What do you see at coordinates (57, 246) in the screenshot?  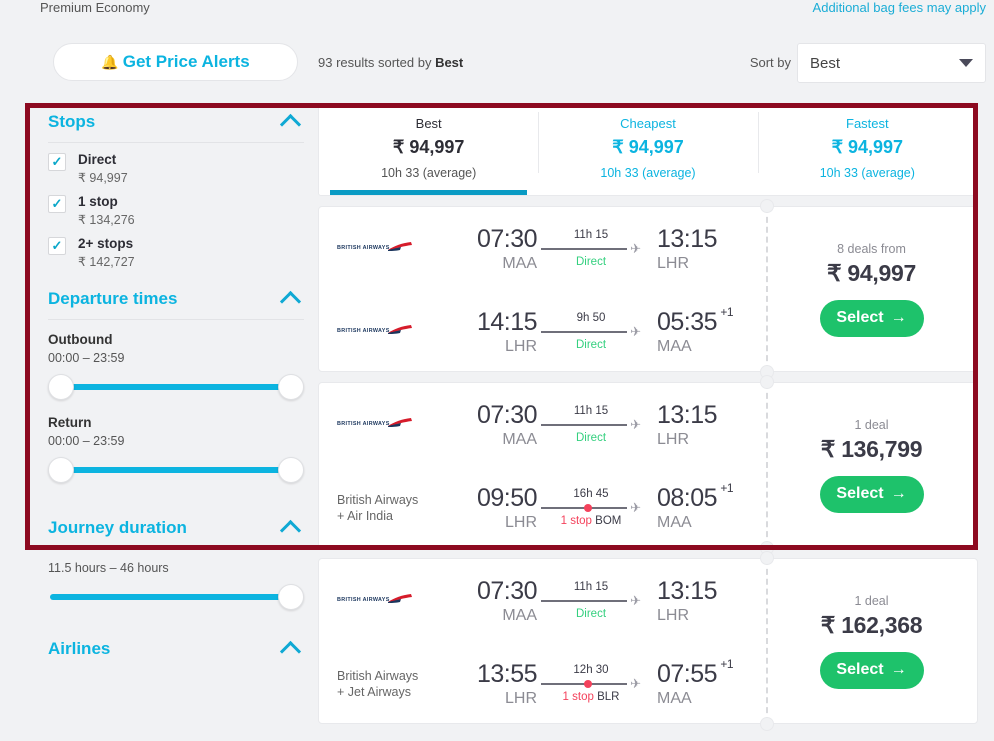 I see `checkbox-2plus-stops: ✓` at bounding box center [57, 246].